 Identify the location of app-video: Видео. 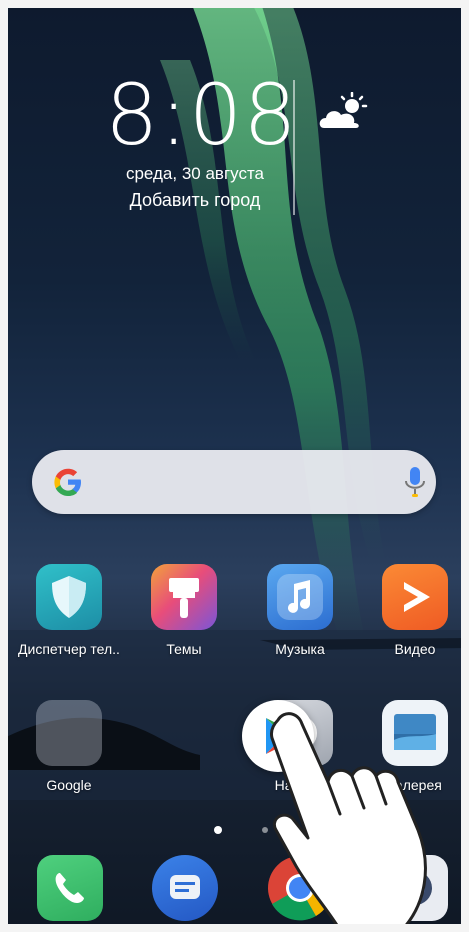
(414, 610).